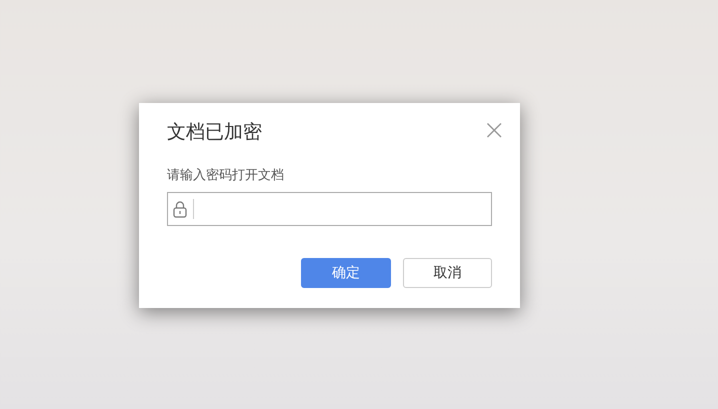 Image resolution: width=718 pixels, height=409 pixels. Describe the element at coordinates (180, 209) in the screenshot. I see `lock-icon` at that location.